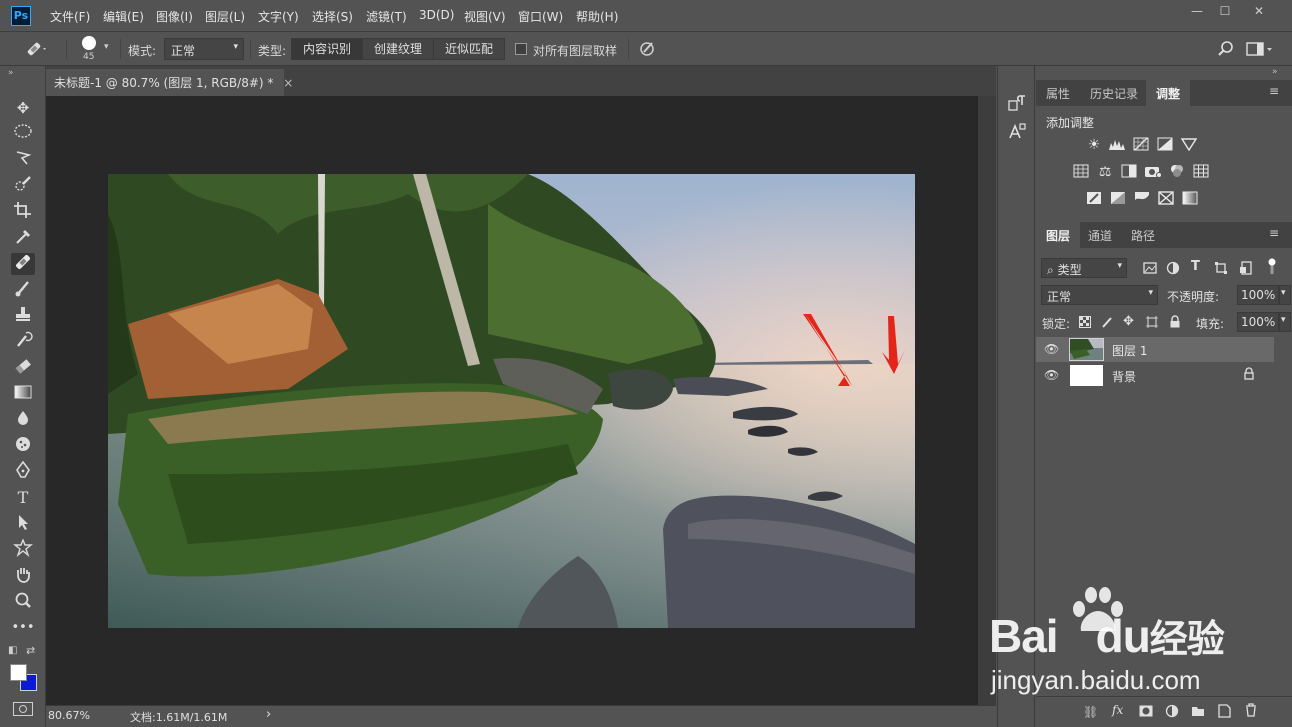 This screenshot has width=1292, height=727. I want to click on curves-icon, so click(1141, 145).